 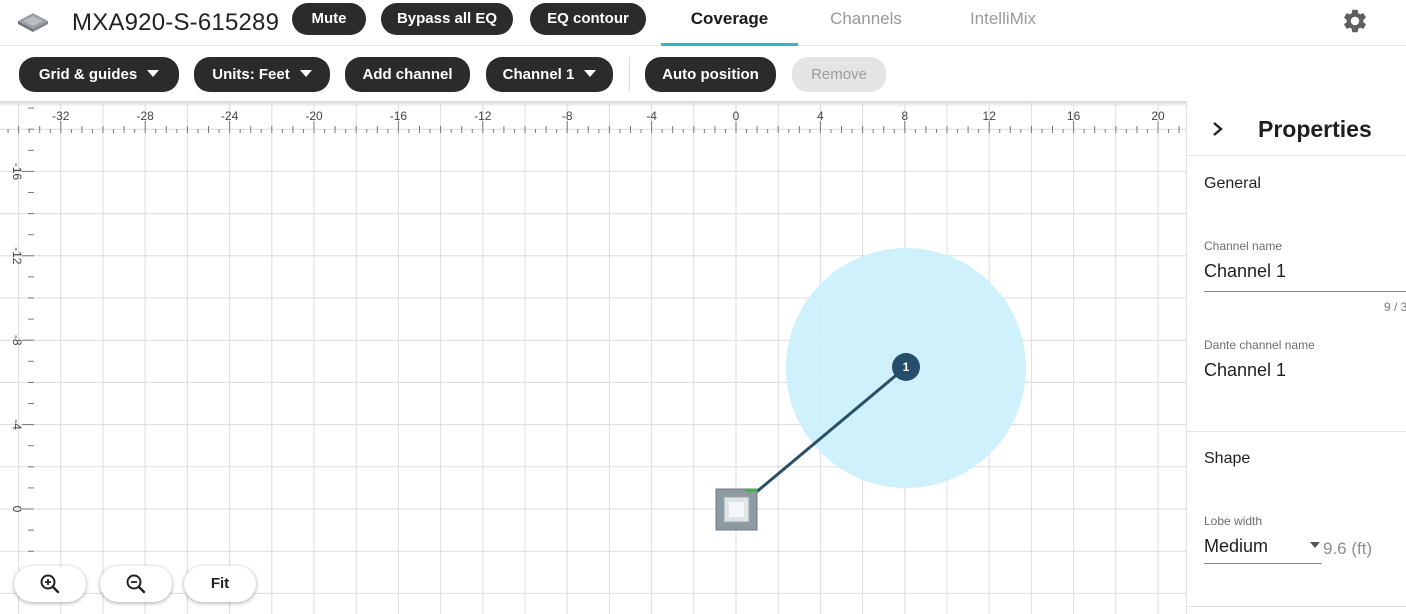 What do you see at coordinates (736, 509) in the screenshot?
I see `microphone-device` at bounding box center [736, 509].